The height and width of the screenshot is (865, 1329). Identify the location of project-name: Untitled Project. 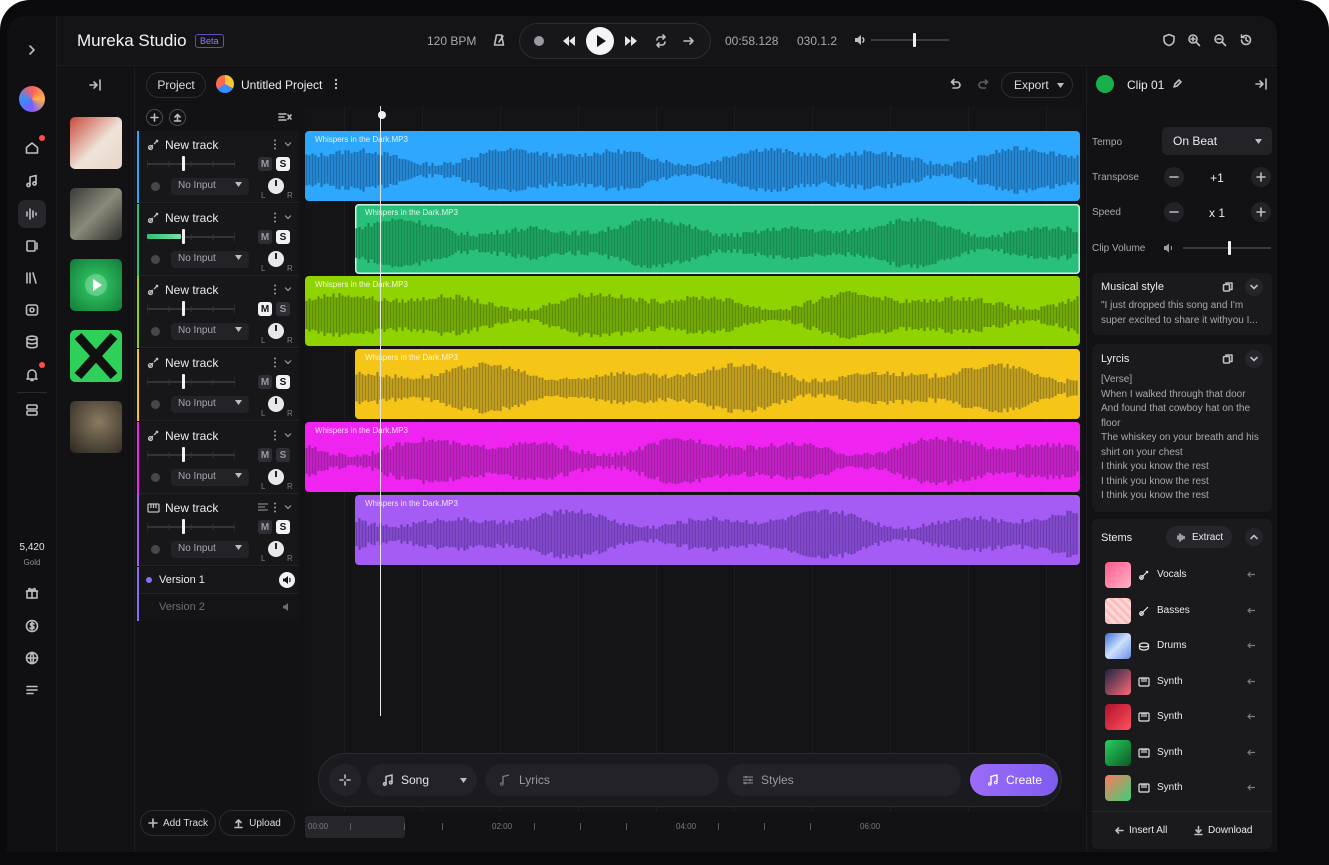
(281, 85).